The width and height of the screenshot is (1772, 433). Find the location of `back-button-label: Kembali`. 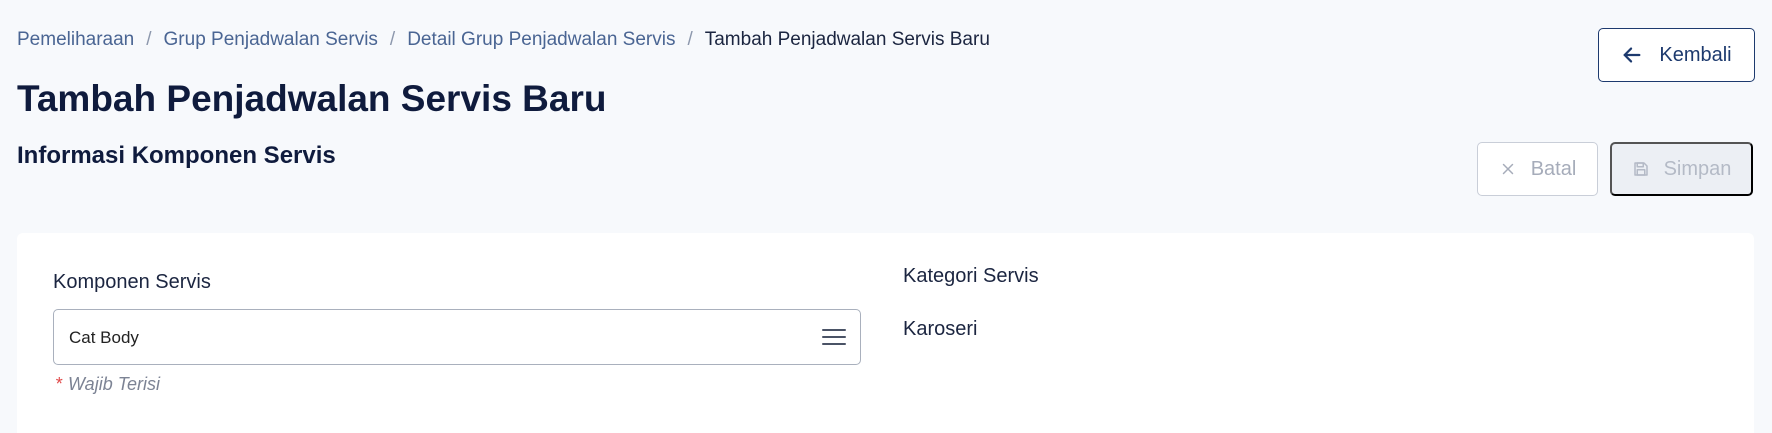

back-button-label: Kembali is located at coordinates (1695, 54).